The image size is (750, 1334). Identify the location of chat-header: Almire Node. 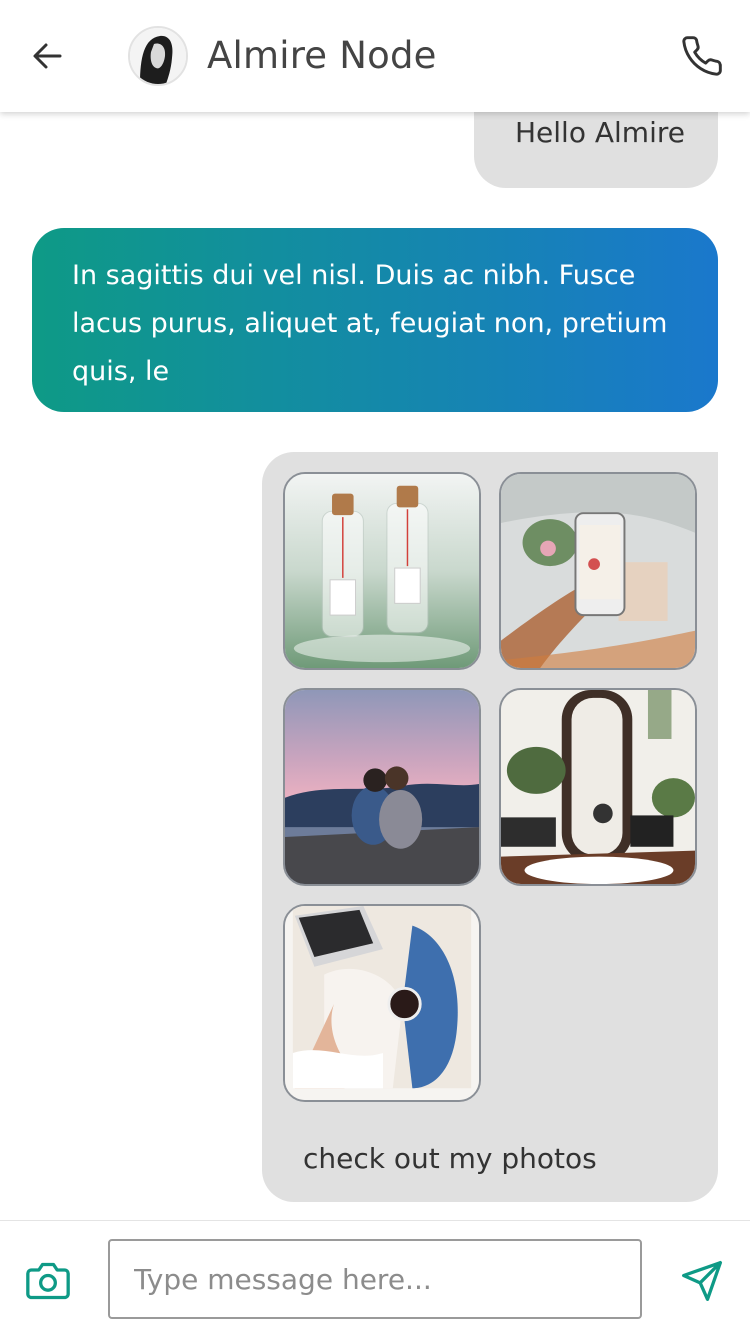
(375, 56).